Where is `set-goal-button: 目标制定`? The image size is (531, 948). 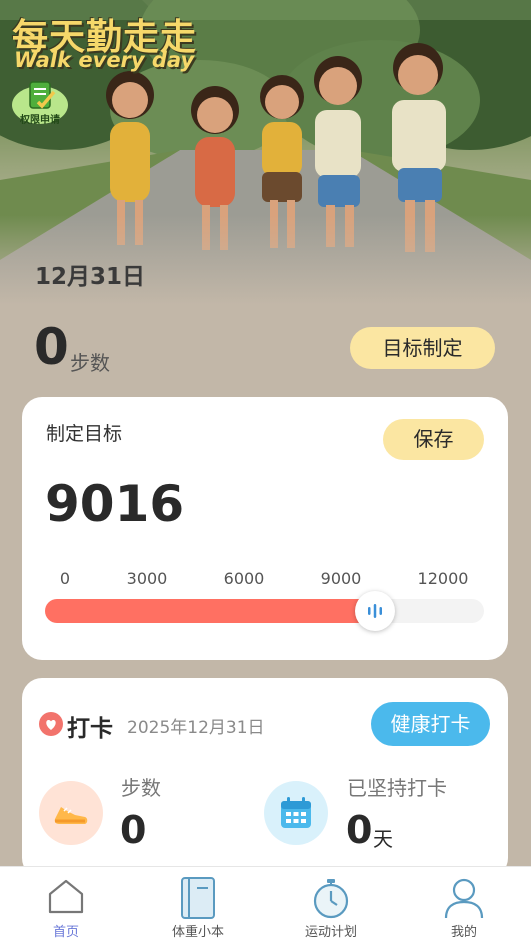
set-goal-button: 目标制定 is located at coordinates (422, 348).